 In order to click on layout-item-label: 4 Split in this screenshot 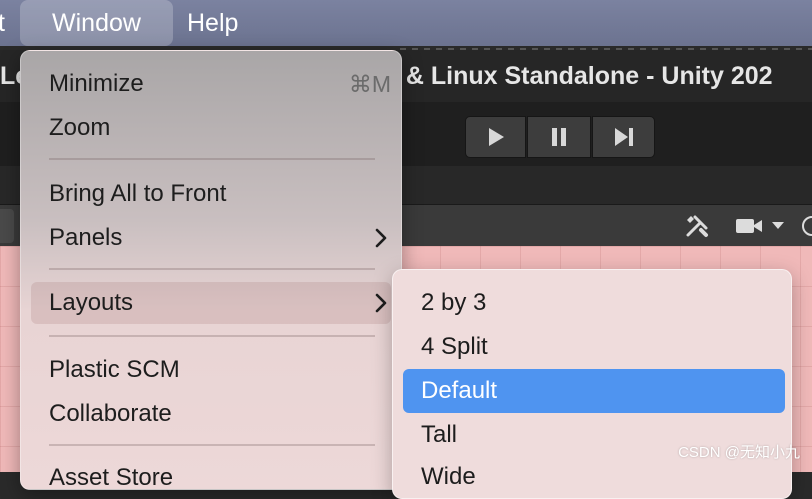, I will do `click(454, 346)`.